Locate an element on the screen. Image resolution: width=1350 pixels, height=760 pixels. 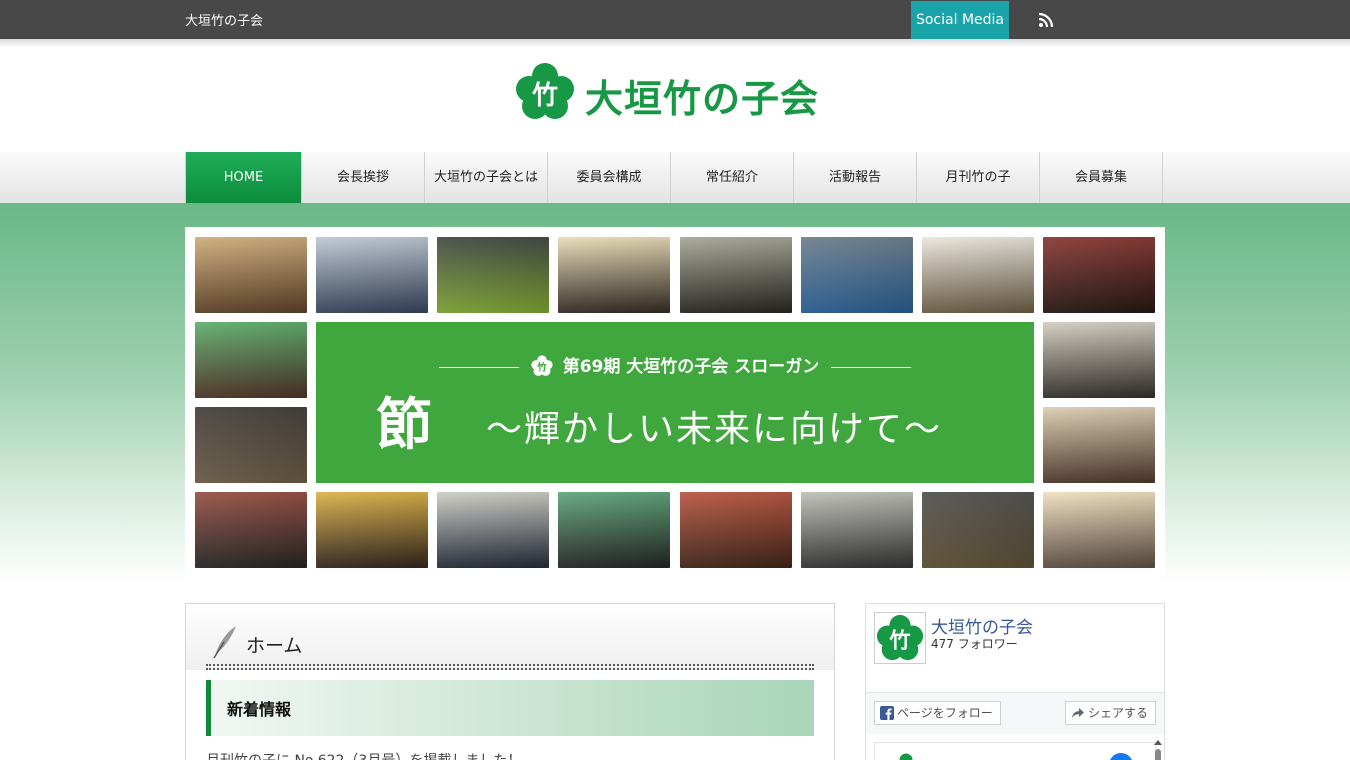
site-logo: 竹 大垣竹の子会 is located at coordinates (675, 93).